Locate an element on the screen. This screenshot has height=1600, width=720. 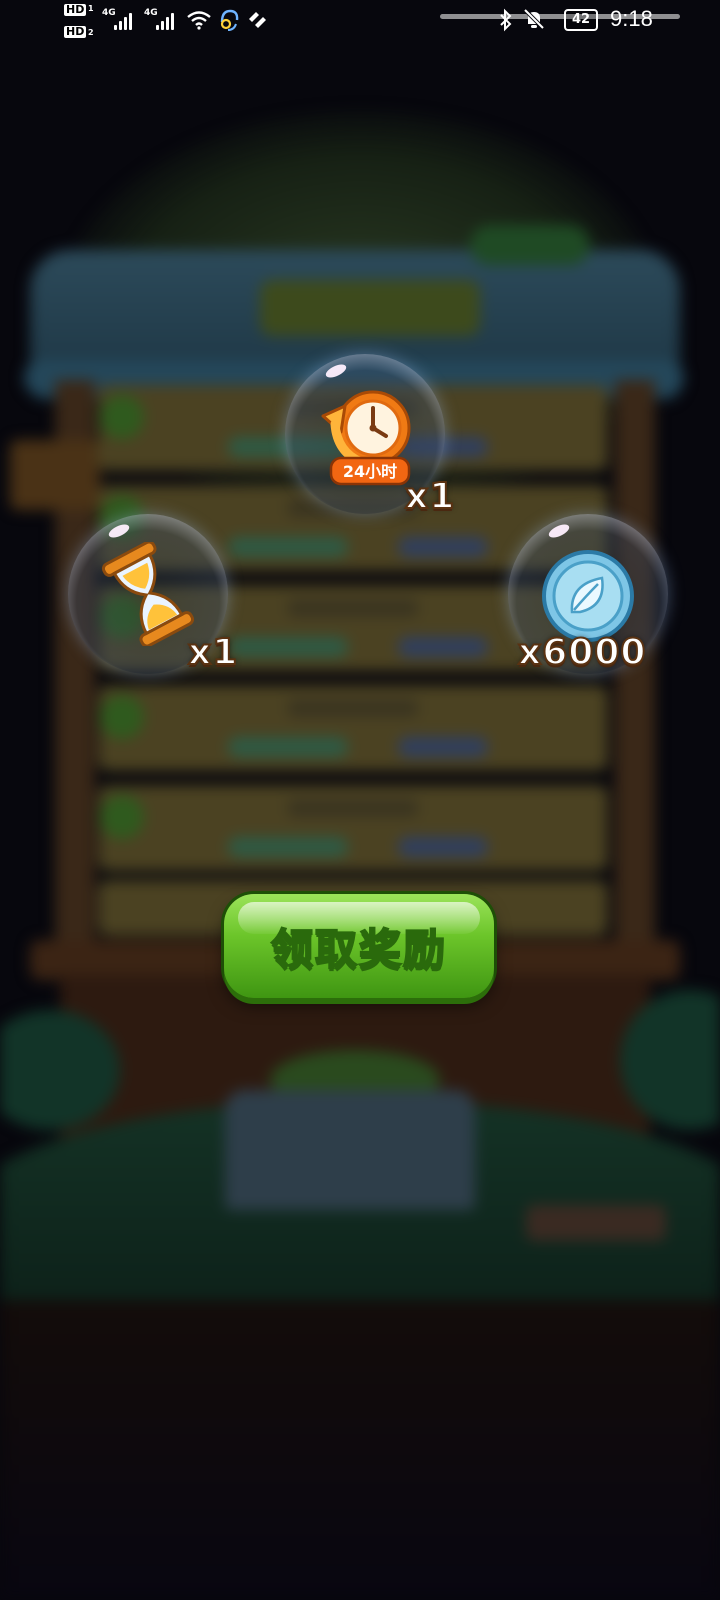
signal-strength-2-icon is located at coordinates (166, 20).